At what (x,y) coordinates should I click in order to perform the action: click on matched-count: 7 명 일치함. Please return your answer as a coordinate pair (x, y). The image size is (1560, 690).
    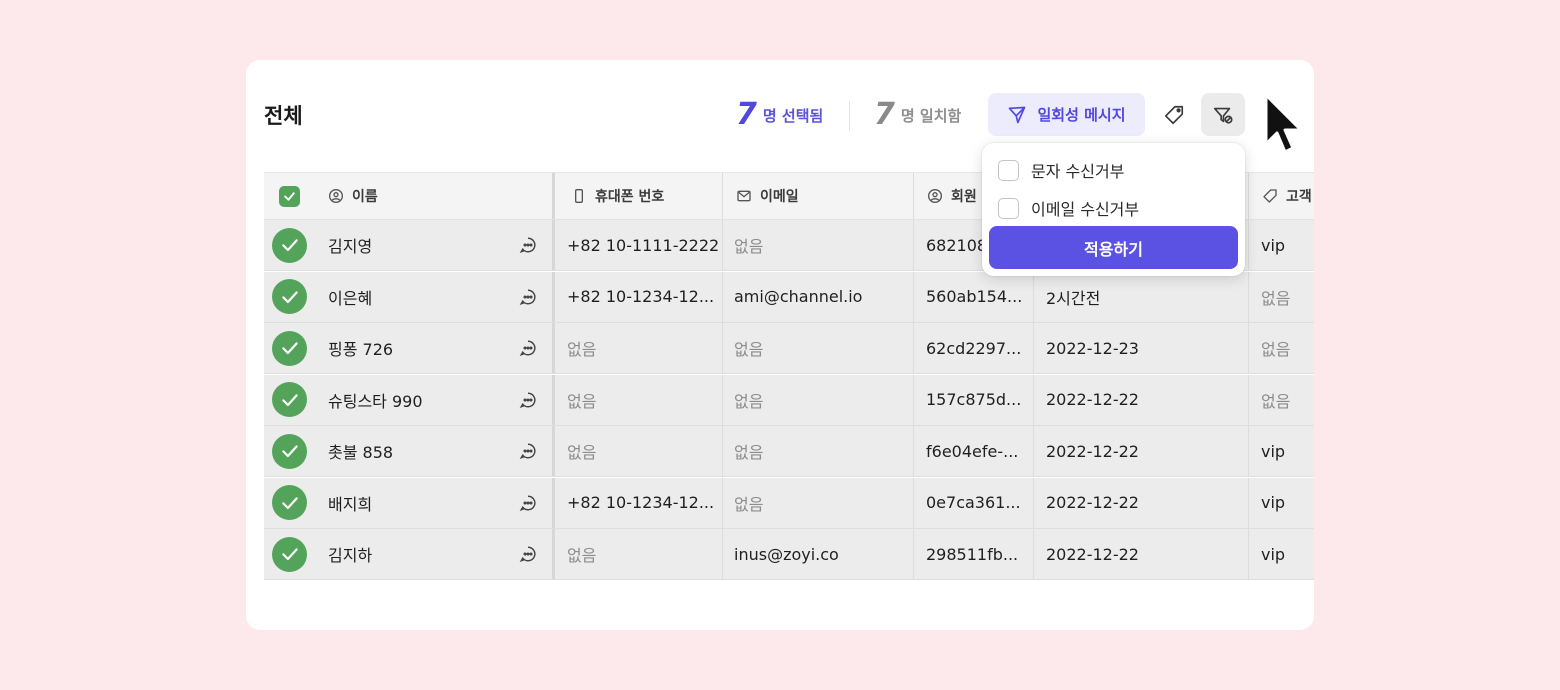
    Looking at the image, I should click on (917, 115).